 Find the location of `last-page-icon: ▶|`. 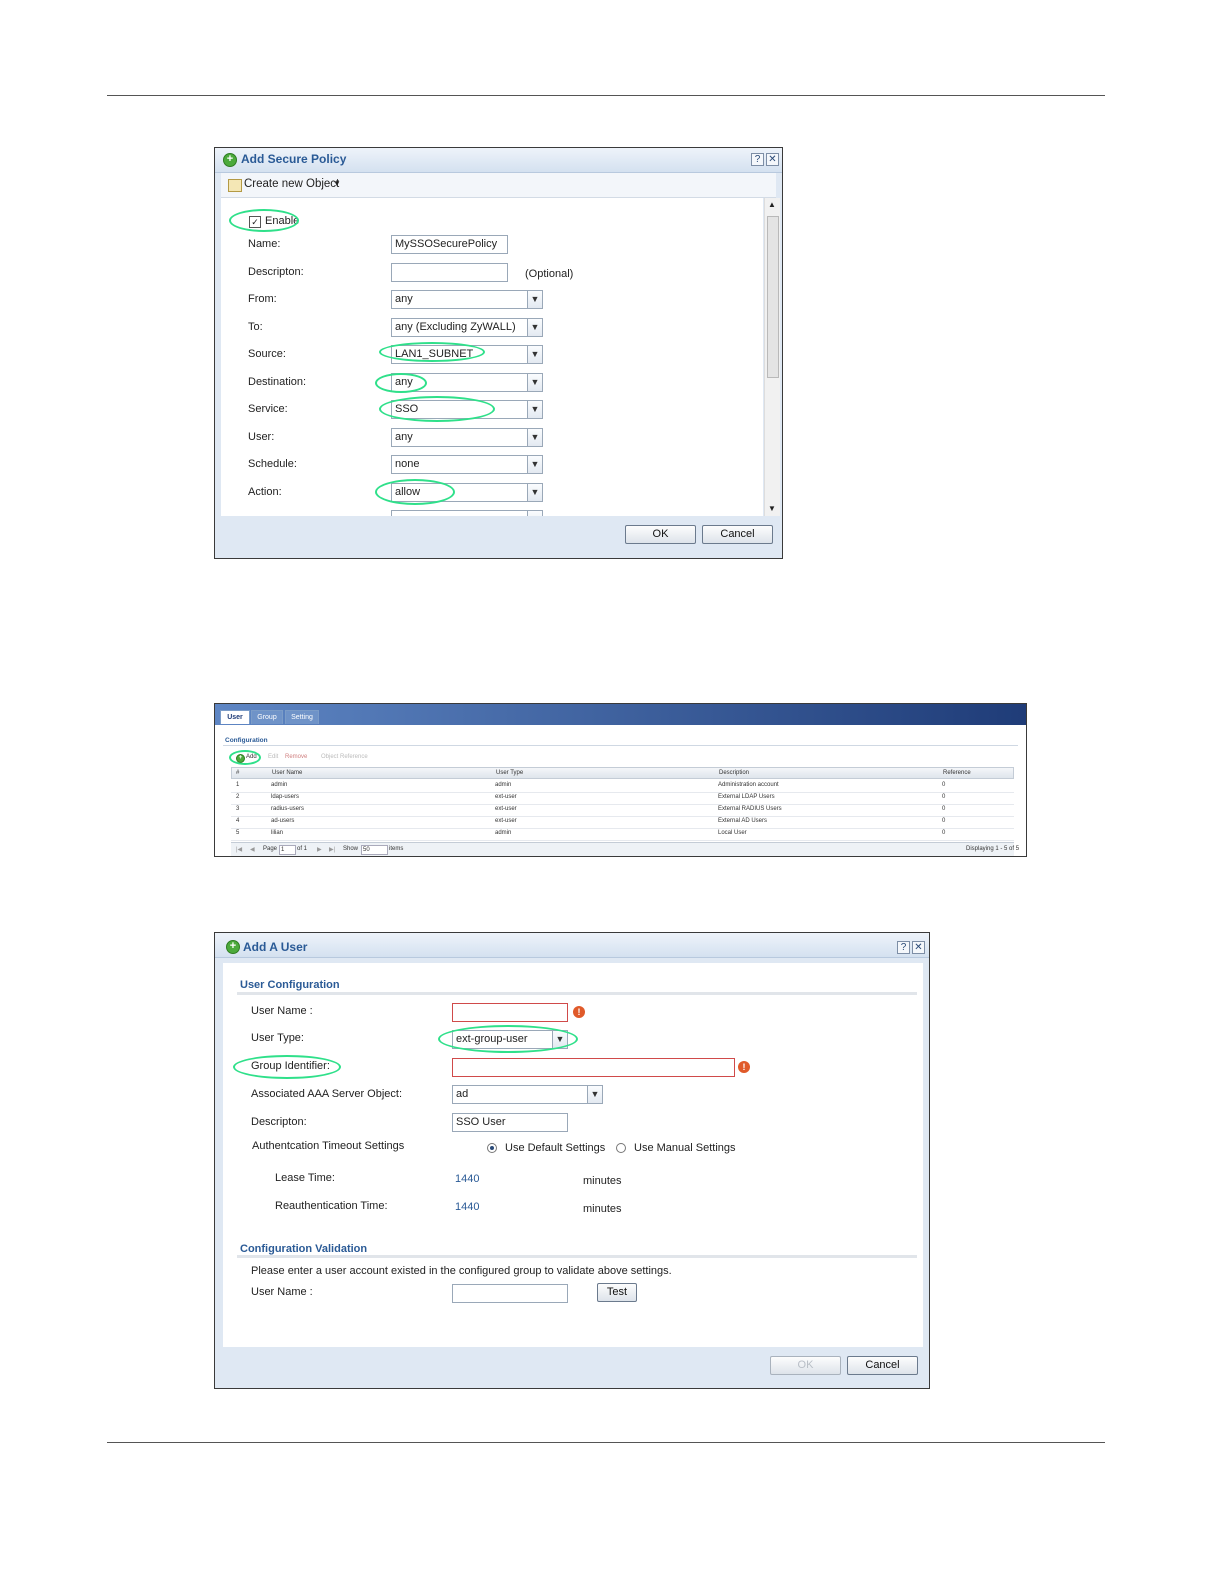

last-page-icon: ▶| is located at coordinates (332, 849).